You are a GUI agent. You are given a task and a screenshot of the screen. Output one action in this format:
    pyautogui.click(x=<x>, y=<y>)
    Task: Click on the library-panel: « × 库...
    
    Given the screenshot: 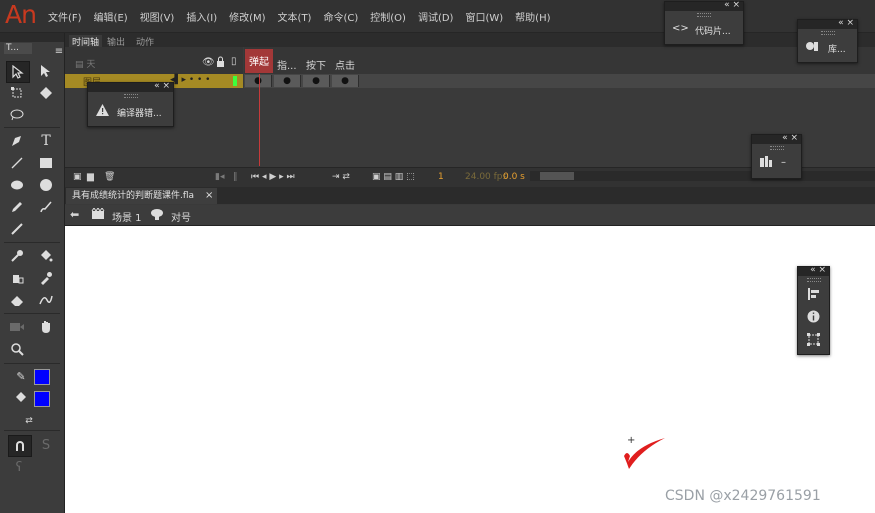 What is the action you would take?
    pyautogui.click(x=827, y=40)
    